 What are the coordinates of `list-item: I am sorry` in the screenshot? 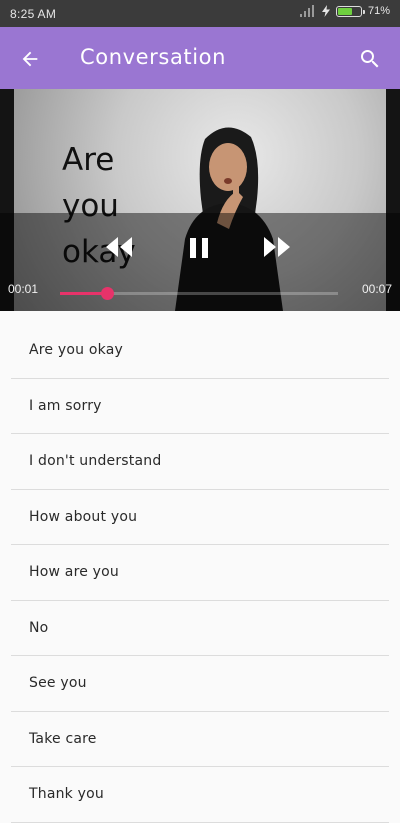 It's located at (200, 406).